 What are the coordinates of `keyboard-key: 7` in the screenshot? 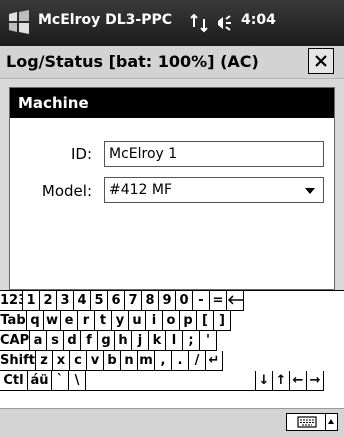 It's located at (133, 301).